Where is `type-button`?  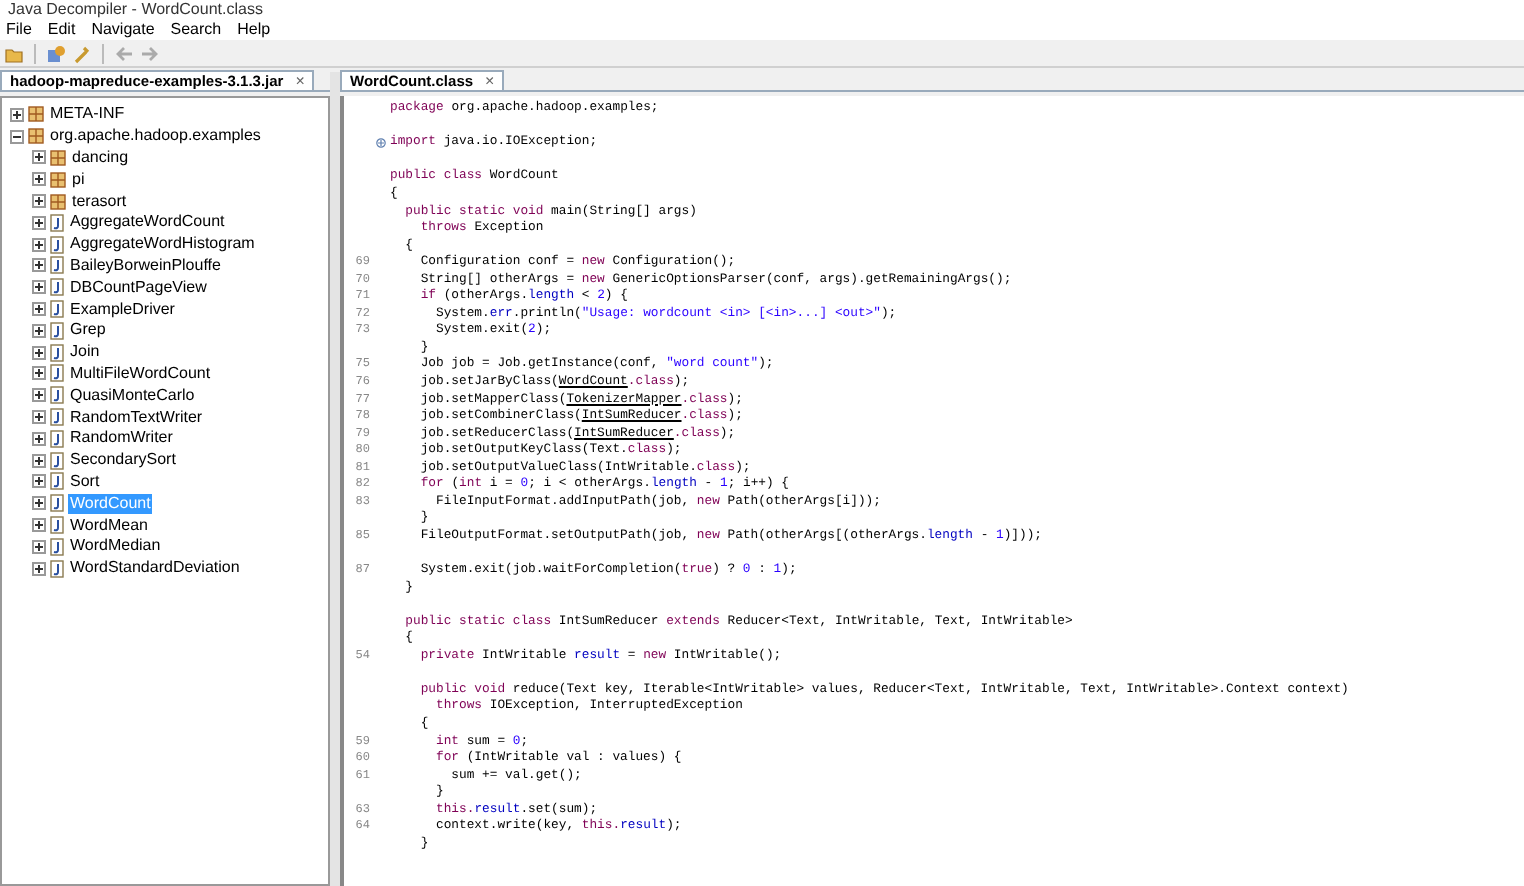
type-button is located at coordinates (56, 53).